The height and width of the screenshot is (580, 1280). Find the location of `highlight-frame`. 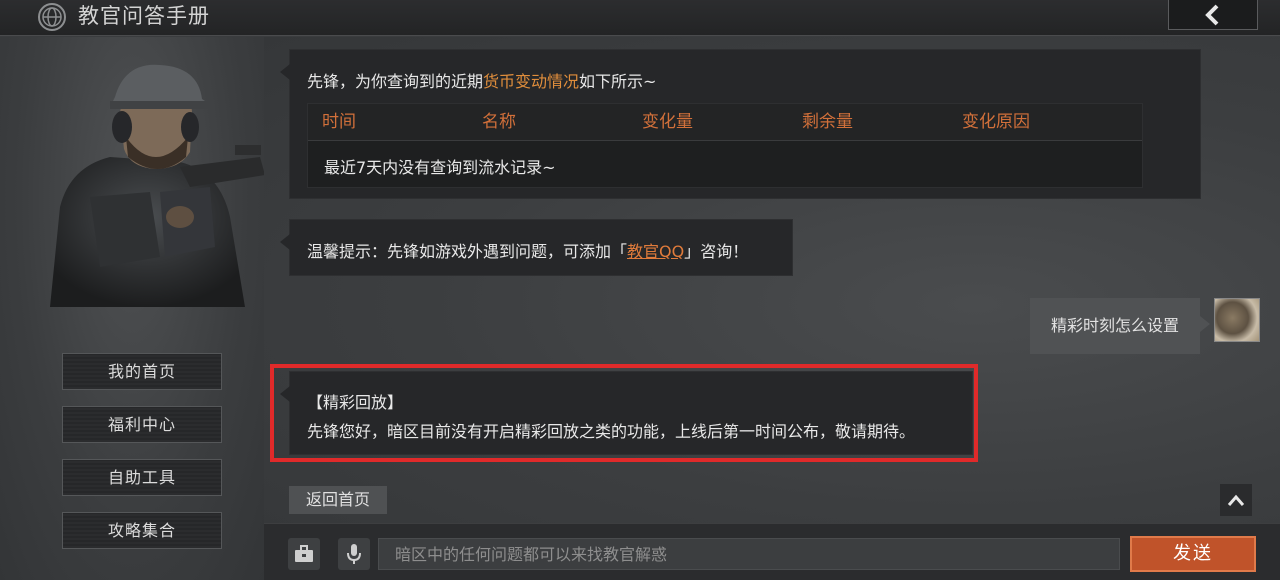

highlight-frame is located at coordinates (624, 413).